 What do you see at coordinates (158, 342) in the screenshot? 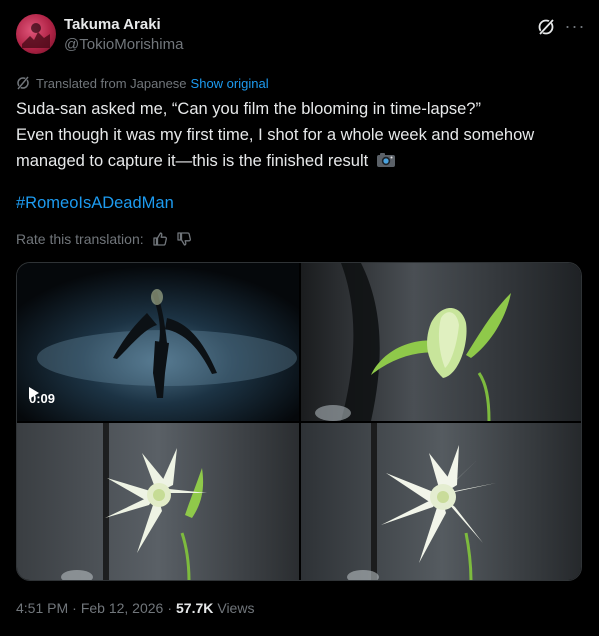
I see `video-thumbnail: 0:09` at bounding box center [158, 342].